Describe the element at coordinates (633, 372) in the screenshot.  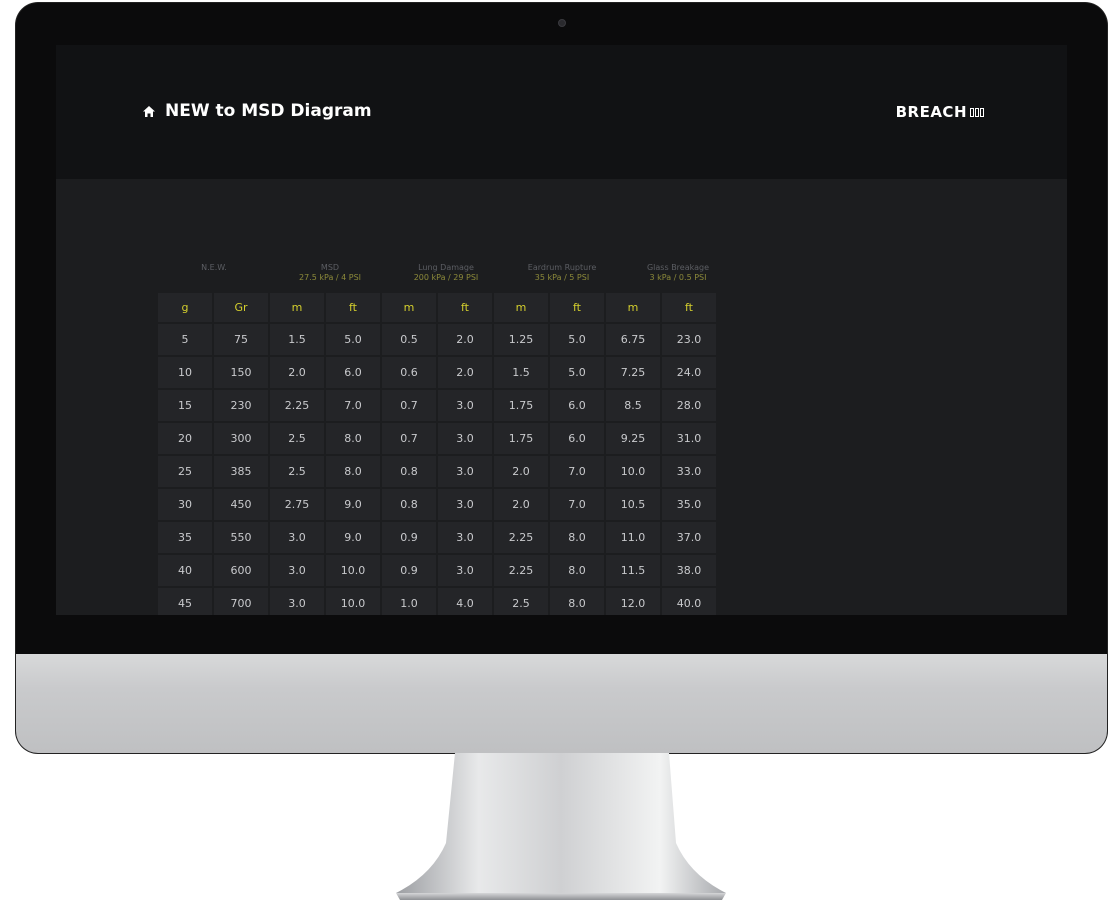
I see `table-cell: 7.25` at that location.